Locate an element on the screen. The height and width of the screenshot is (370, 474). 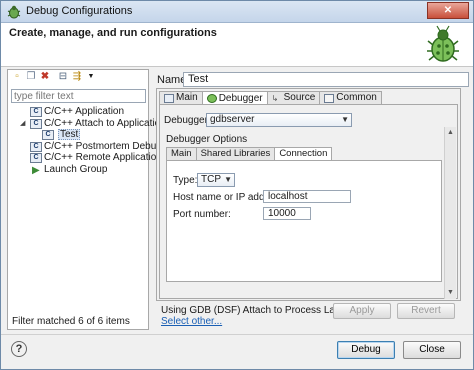
source-tab-icon: ↳ is located at coordinates (275, 98).